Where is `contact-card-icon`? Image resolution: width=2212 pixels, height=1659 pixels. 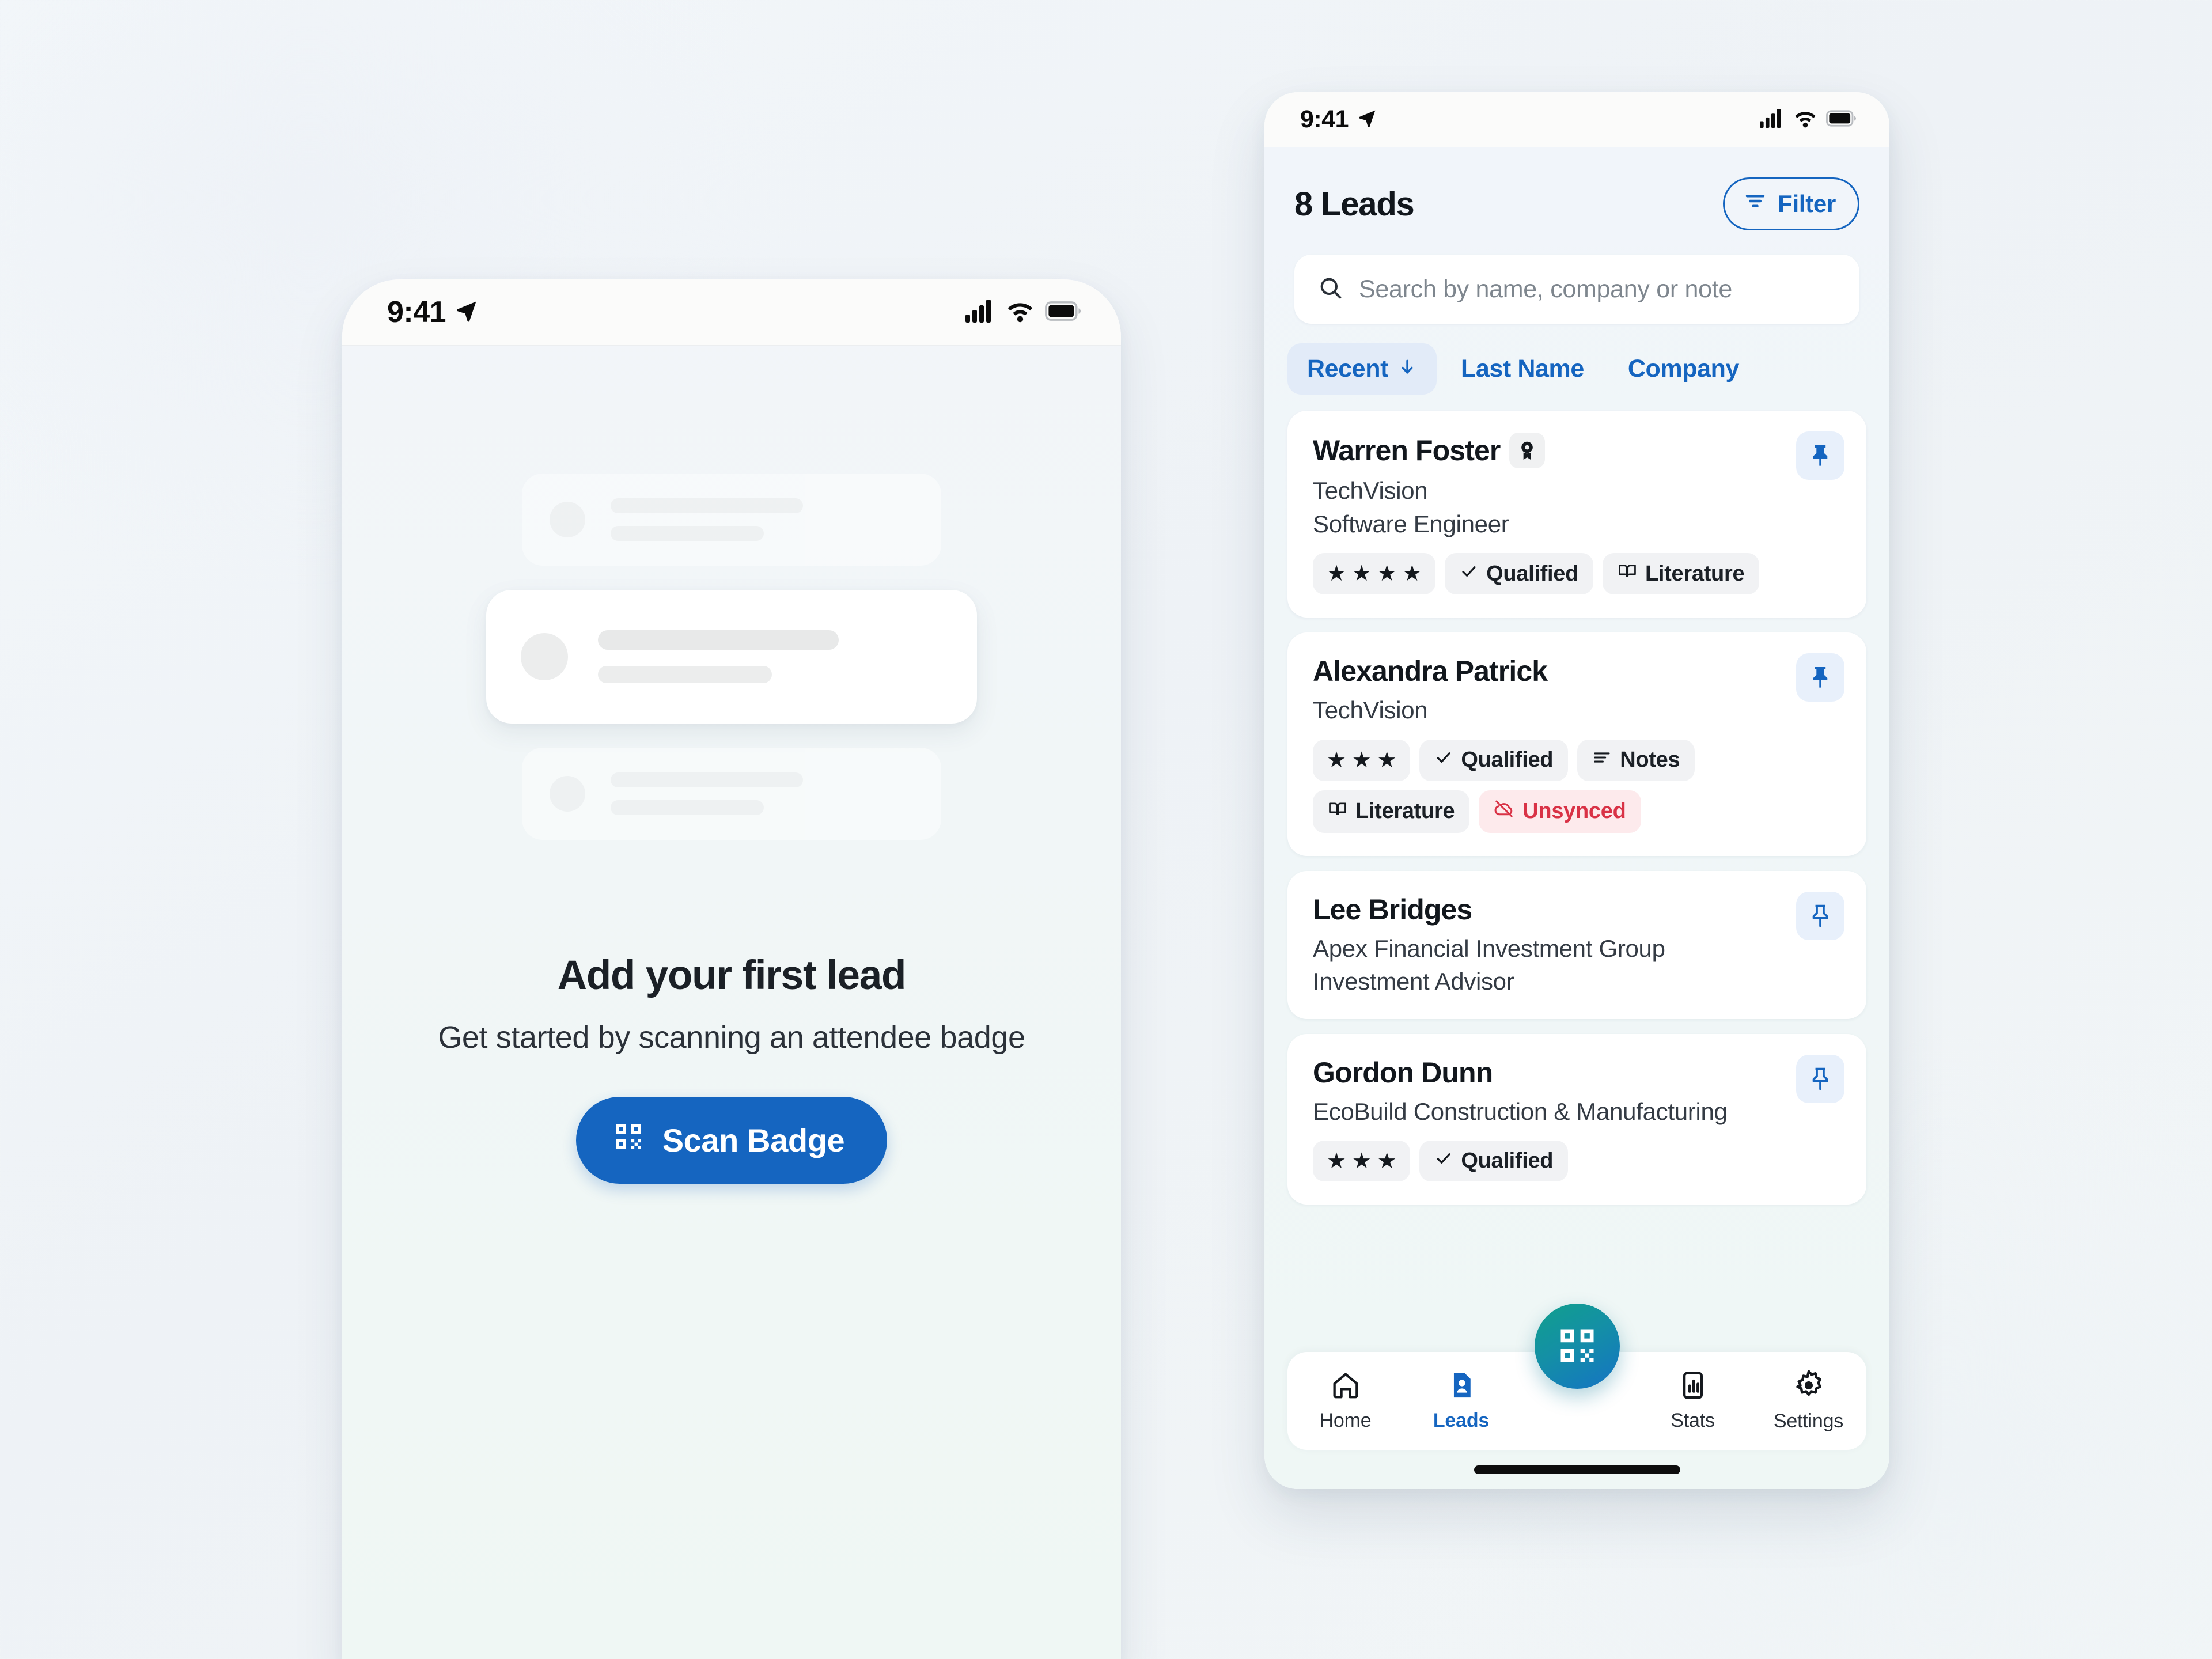 contact-card-icon is located at coordinates (1461, 1386).